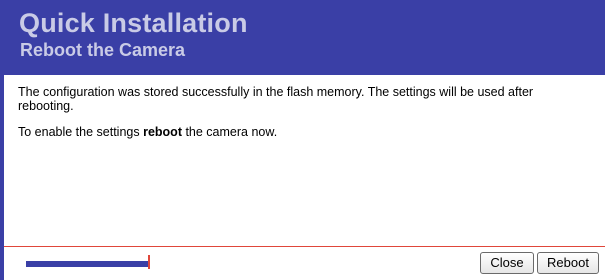  I want to click on left-accent-bar, so click(2, 140).